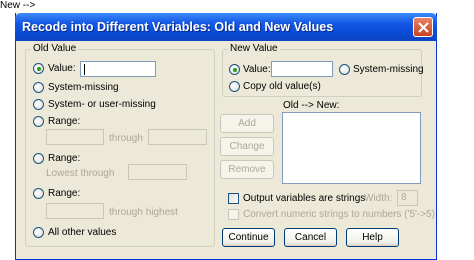 The width and height of the screenshot is (474, 260). What do you see at coordinates (372, 237) in the screenshot?
I see `help-button: Help` at bounding box center [372, 237].